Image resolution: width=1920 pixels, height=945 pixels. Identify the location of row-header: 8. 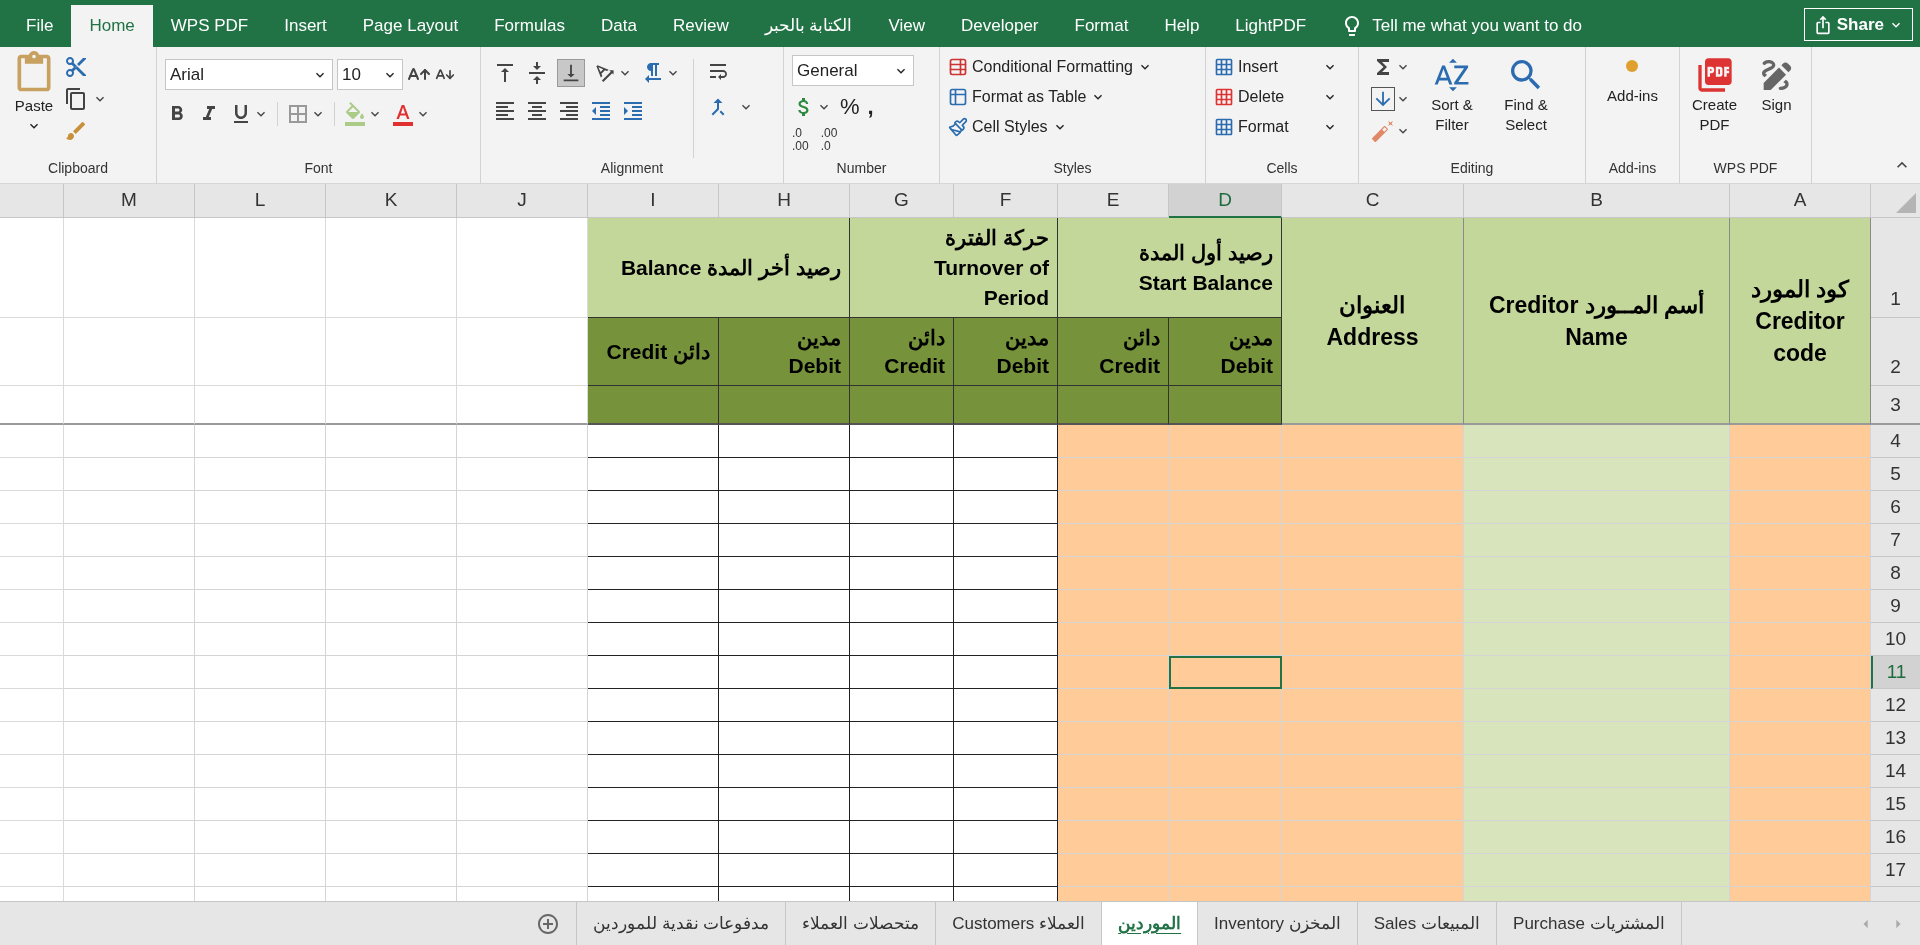
(1895, 573).